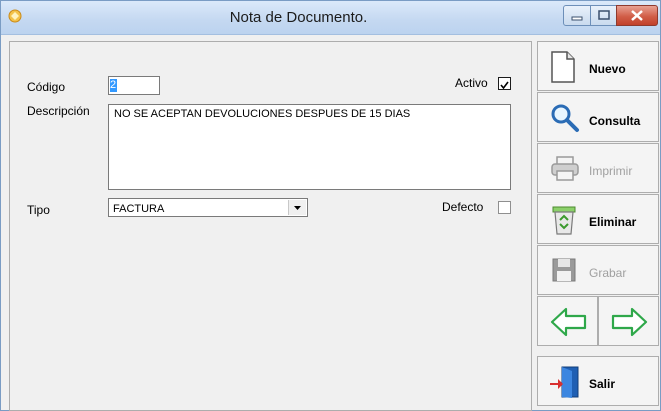 The image size is (661, 411). What do you see at coordinates (58, 111) in the screenshot?
I see `descripcion-label: Descripción` at bounding box center [58, 111].